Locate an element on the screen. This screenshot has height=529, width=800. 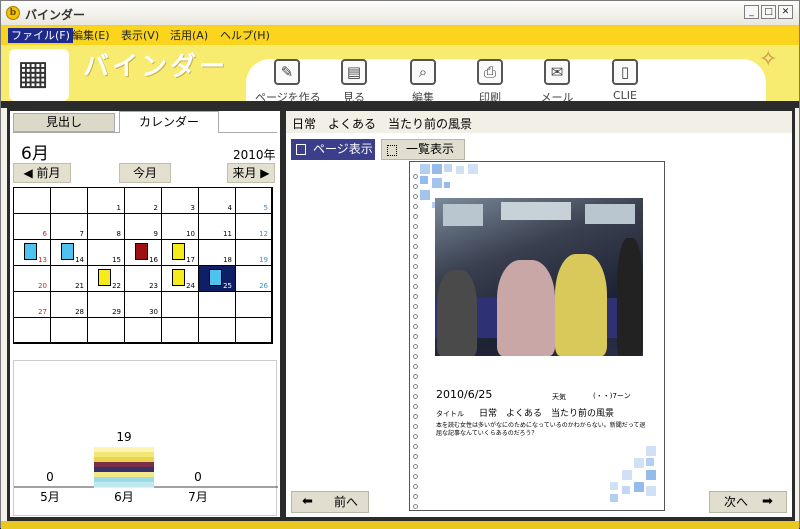
page-view-button: ページ表示 is located at coordinates (333, 149).